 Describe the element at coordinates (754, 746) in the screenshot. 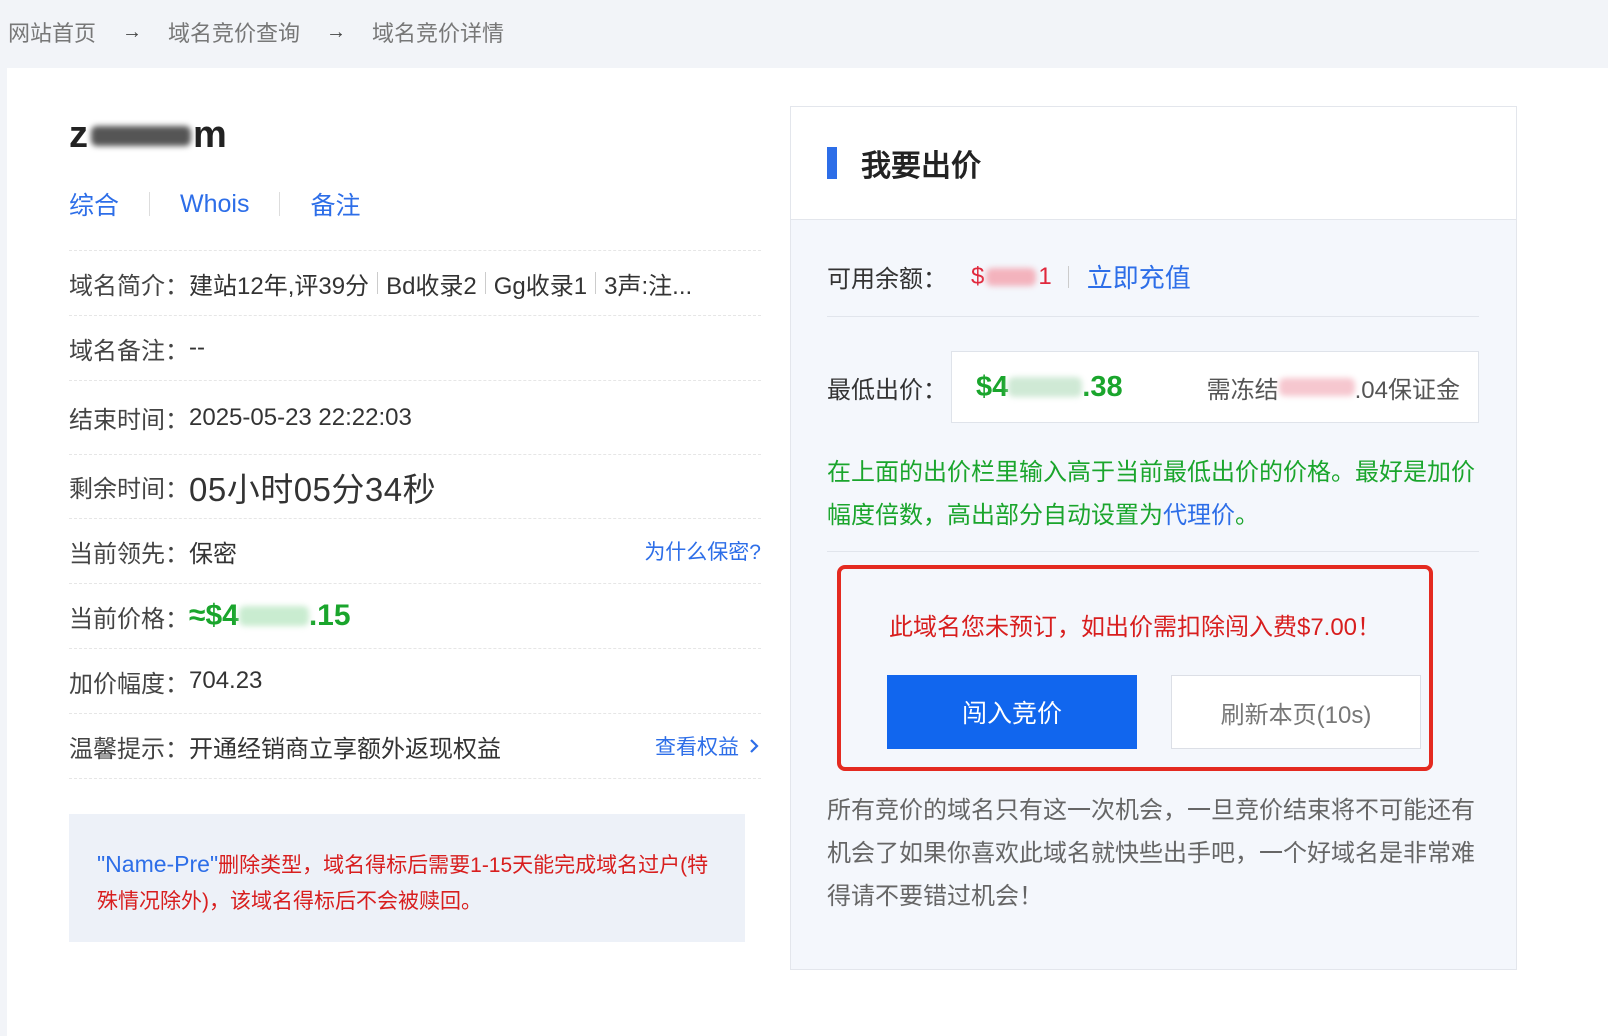

I see `chevron-right-icon` at that location.